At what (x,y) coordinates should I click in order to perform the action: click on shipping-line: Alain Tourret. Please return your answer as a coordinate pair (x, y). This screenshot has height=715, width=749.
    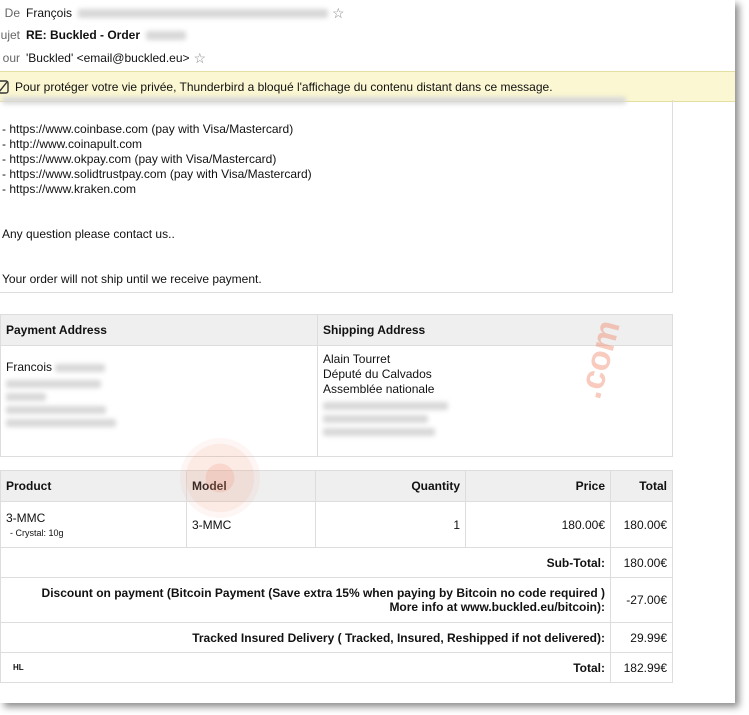
    Looking at the image, I should click on (357, 359).